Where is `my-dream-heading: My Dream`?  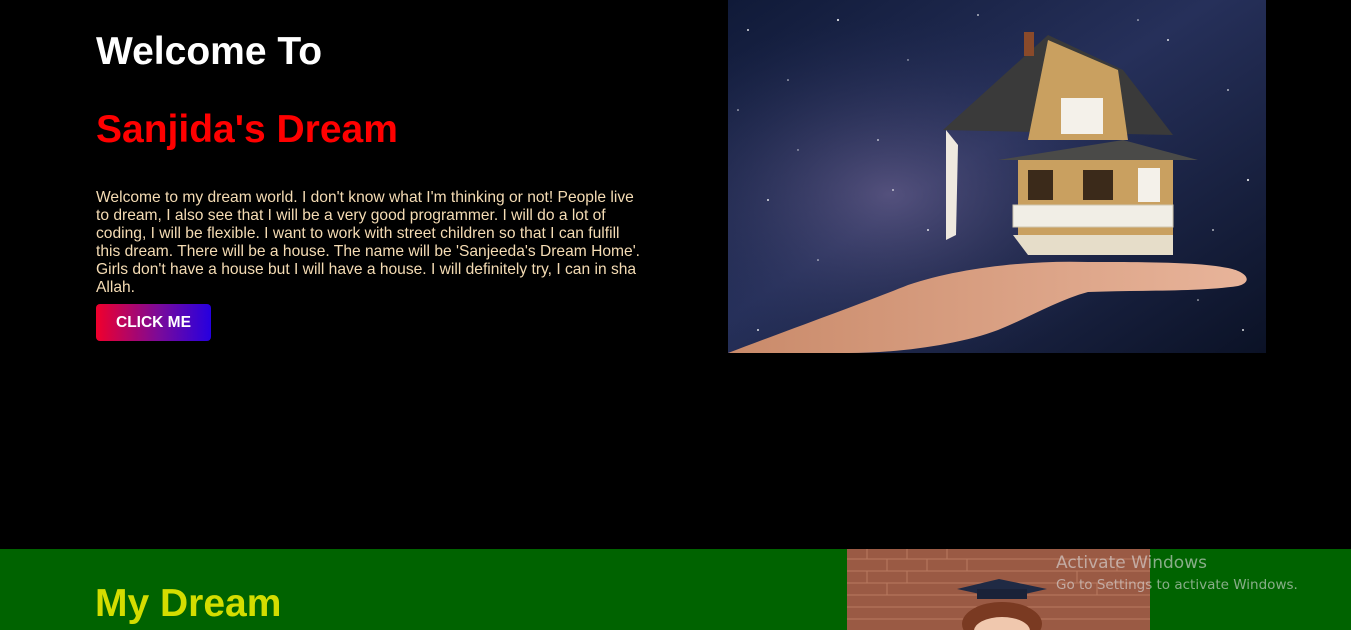
my-dream-heading: My Dream is located at coordinates (188, 603).